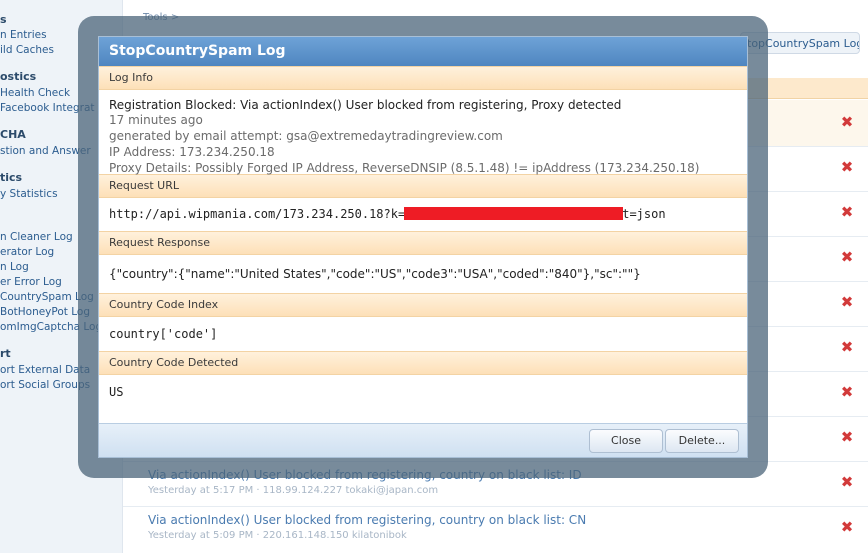  What do you see at coordinates (156, 120) in the screenshot?
I see `log-time: 17 minutes ago` at bounding box center [156, 120].